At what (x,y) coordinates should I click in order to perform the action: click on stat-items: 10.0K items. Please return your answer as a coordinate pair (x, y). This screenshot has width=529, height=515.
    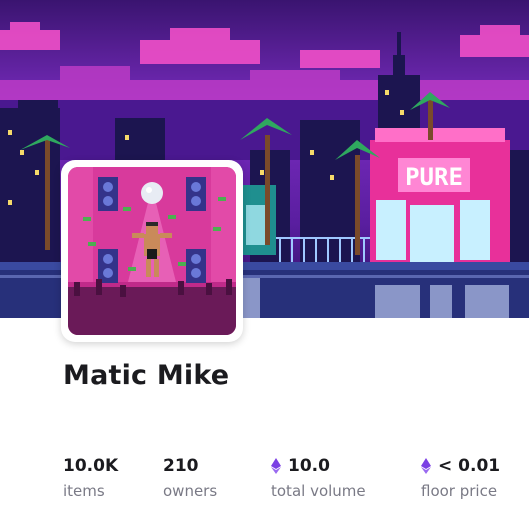
    Looking at the image, I should click on (90, 477).